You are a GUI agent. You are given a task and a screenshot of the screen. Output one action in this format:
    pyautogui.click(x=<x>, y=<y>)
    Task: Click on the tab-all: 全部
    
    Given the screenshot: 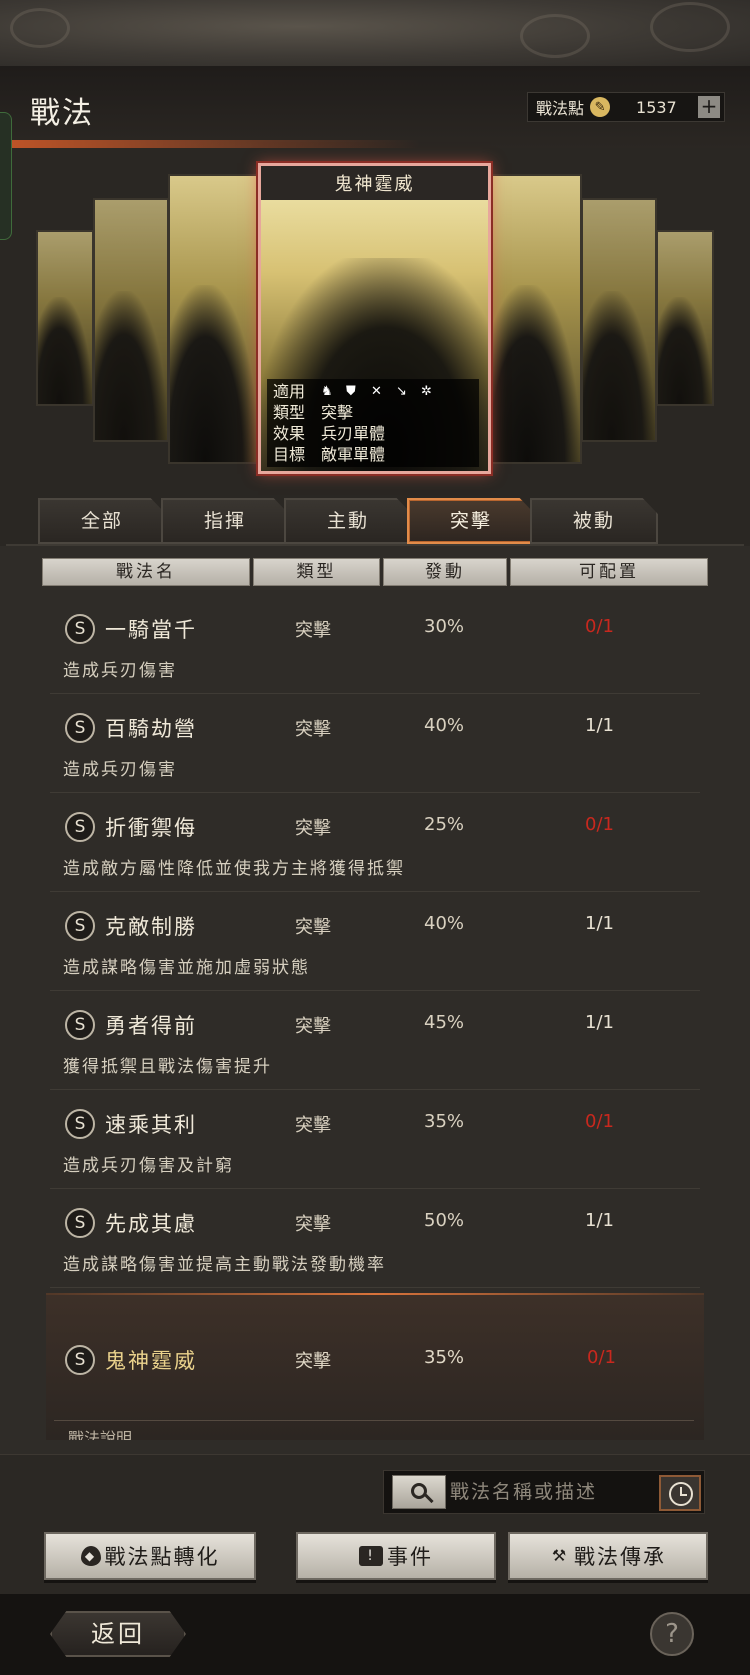 What is the action you would take?
    pyautogui.click(x=102, y=521)
    